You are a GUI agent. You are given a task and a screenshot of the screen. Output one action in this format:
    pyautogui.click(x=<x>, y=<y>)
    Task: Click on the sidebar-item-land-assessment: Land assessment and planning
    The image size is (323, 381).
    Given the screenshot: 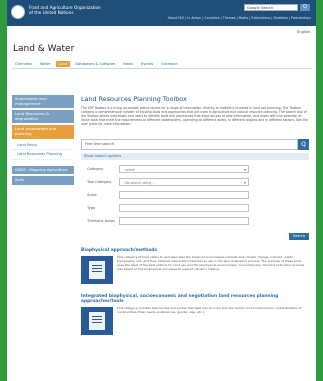 What is the action you would take?
    pyautogui.click(x=43, y=132)
    